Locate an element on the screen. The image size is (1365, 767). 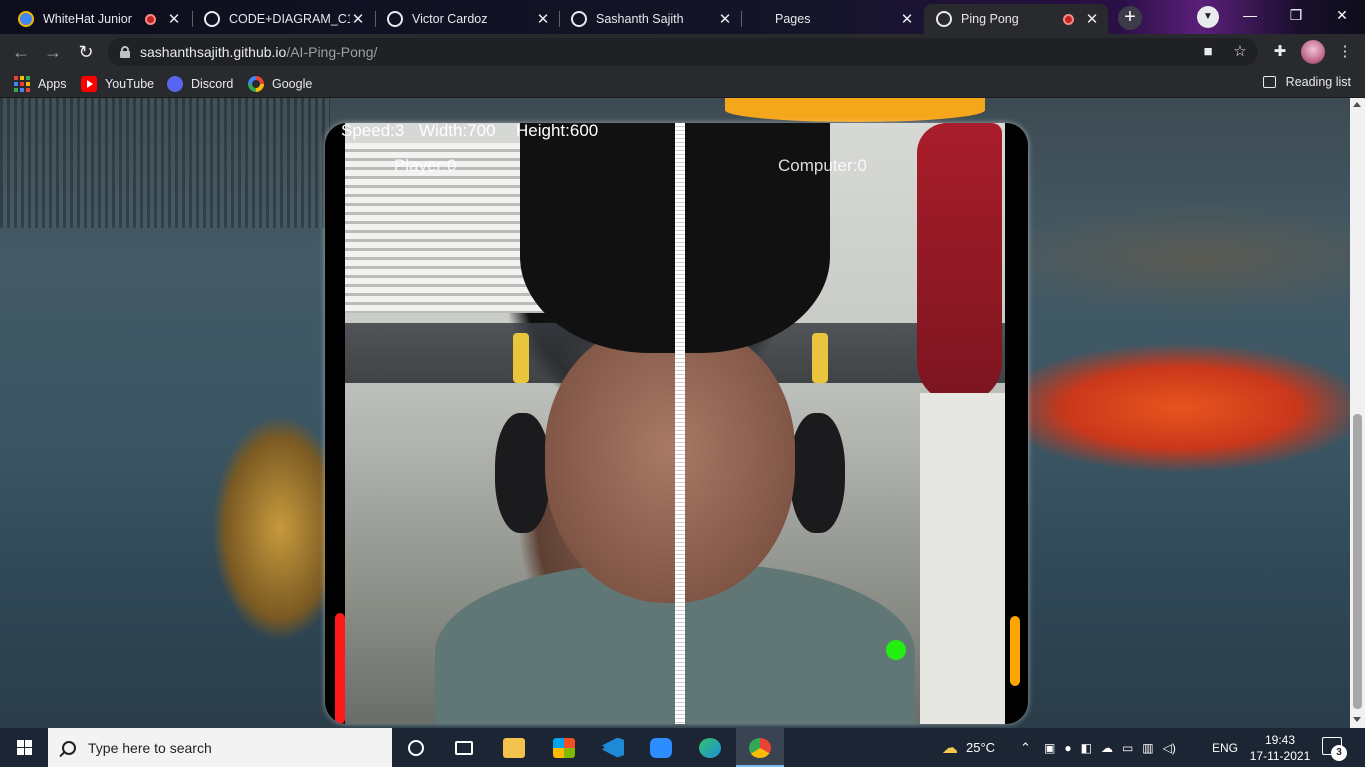
extensions-icon: ✚ is located at coordinates (1280, 52).